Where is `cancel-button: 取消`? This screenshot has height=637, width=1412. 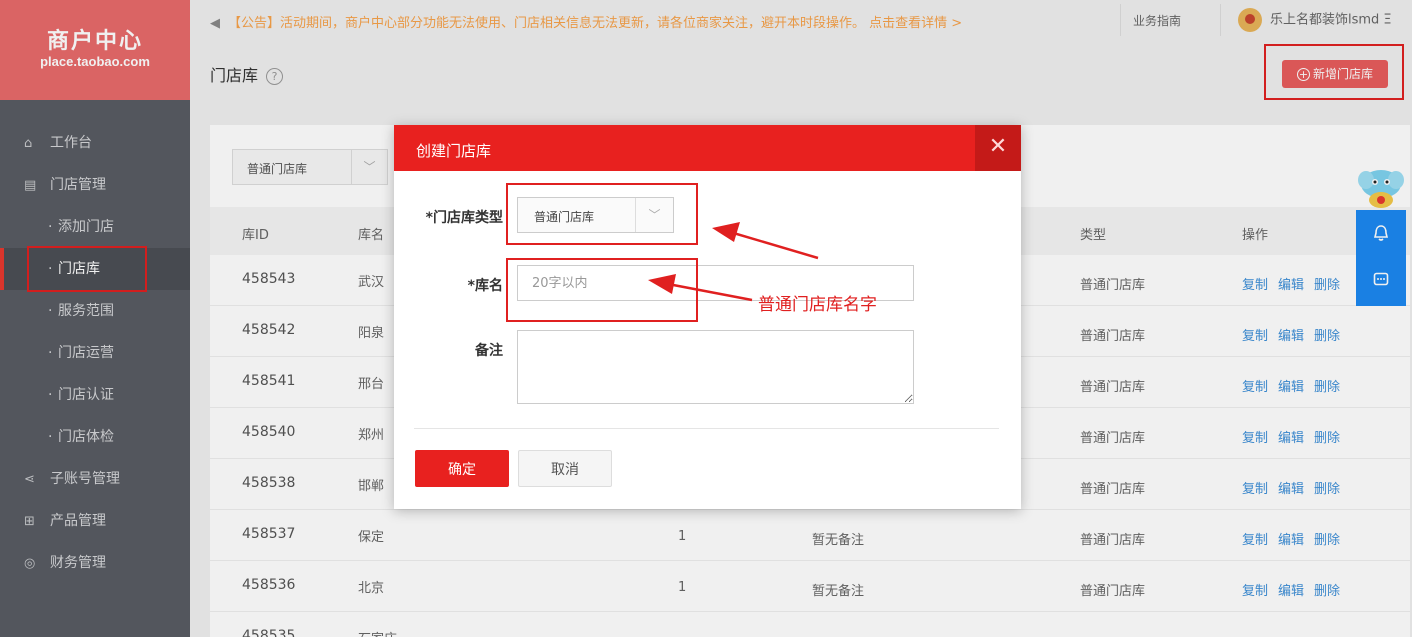 cancel-button: 取消 is located at coordinates (565, 468).